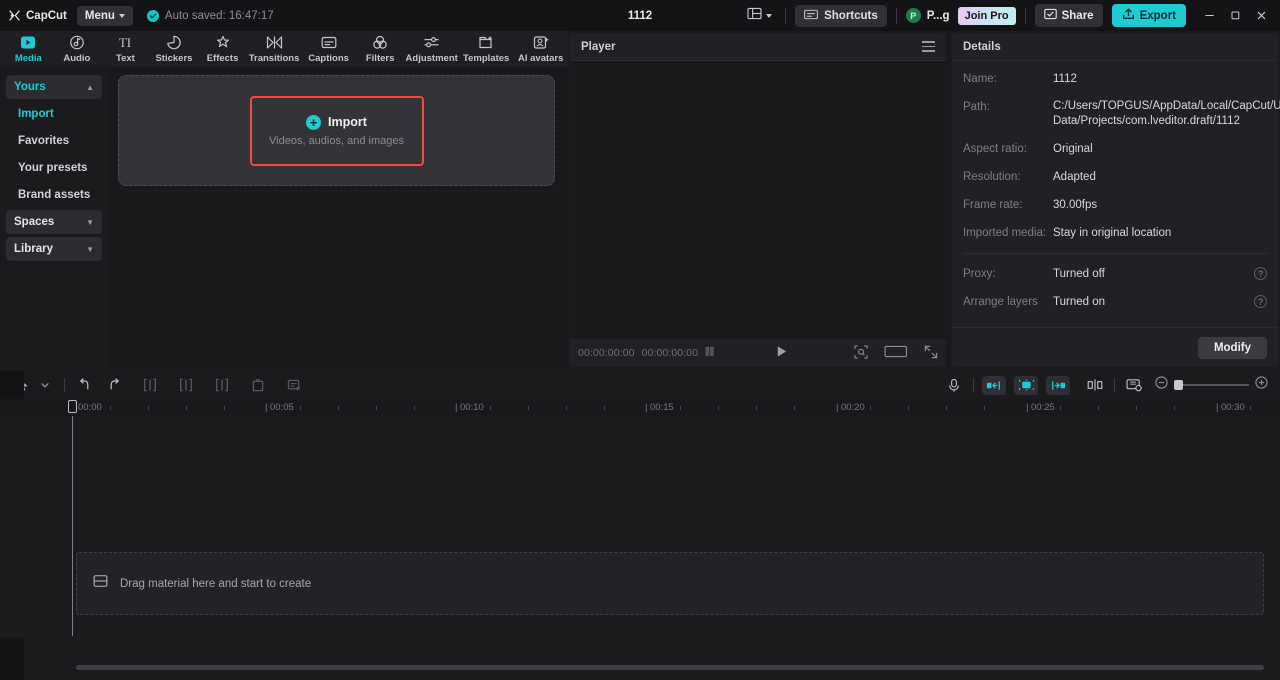 Image resolution: width=1280 pixels, height=680 pixels. Describe the element at coordinates (1235, 15) in the screenshot. I see `maximize-button` at that location.